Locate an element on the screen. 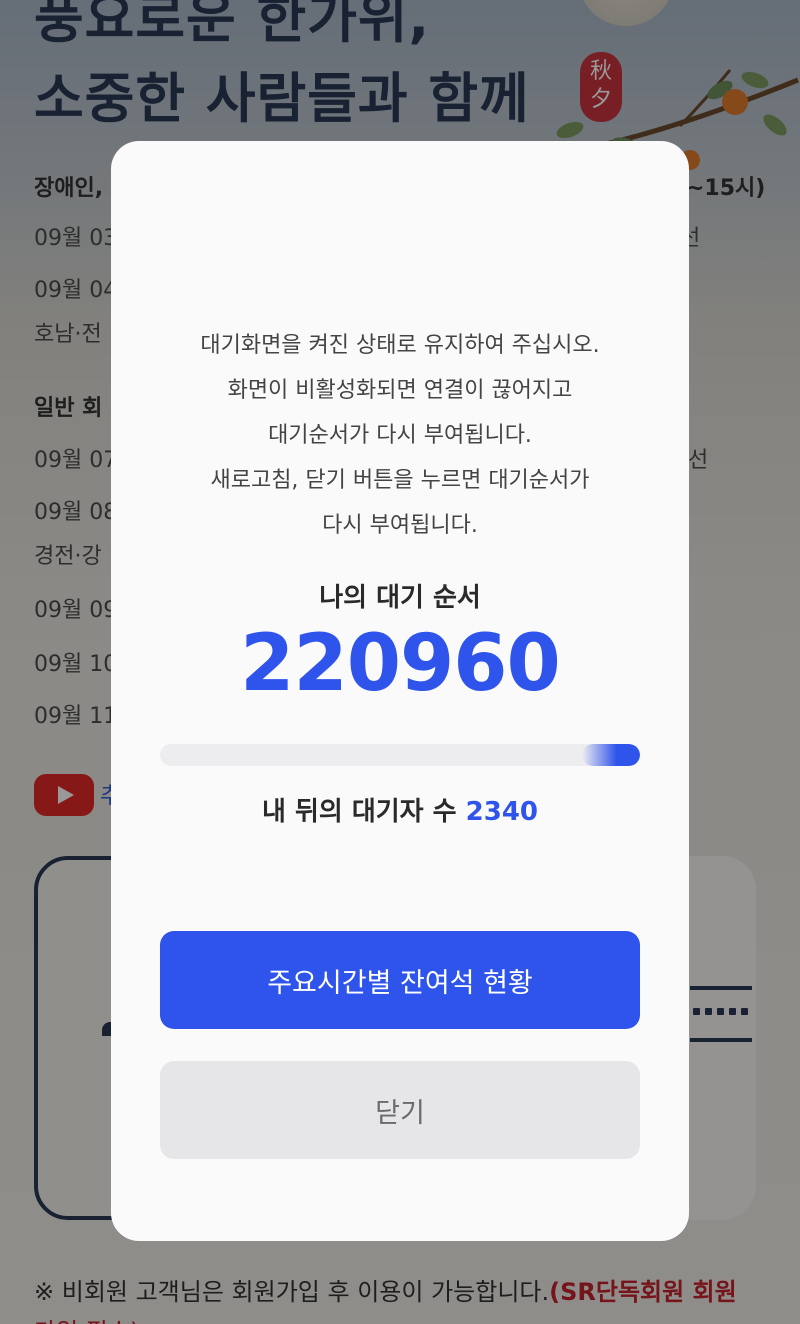 This screenshot has height=1324, width=800. waiting-behind-count: 2340 is located at coordinates (502, 812).